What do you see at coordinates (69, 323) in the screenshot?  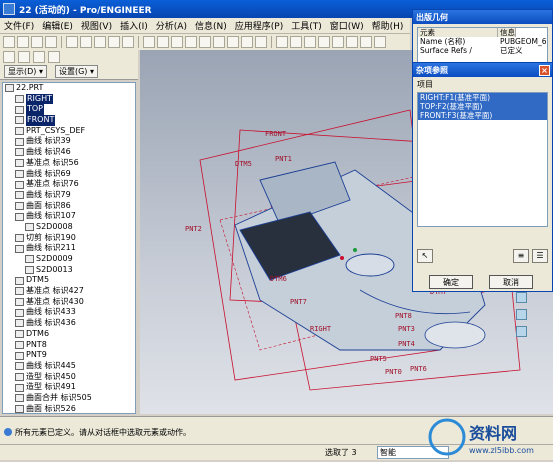 I see `tree-item: 曲线 标识436` at bounding box center [69, 323].